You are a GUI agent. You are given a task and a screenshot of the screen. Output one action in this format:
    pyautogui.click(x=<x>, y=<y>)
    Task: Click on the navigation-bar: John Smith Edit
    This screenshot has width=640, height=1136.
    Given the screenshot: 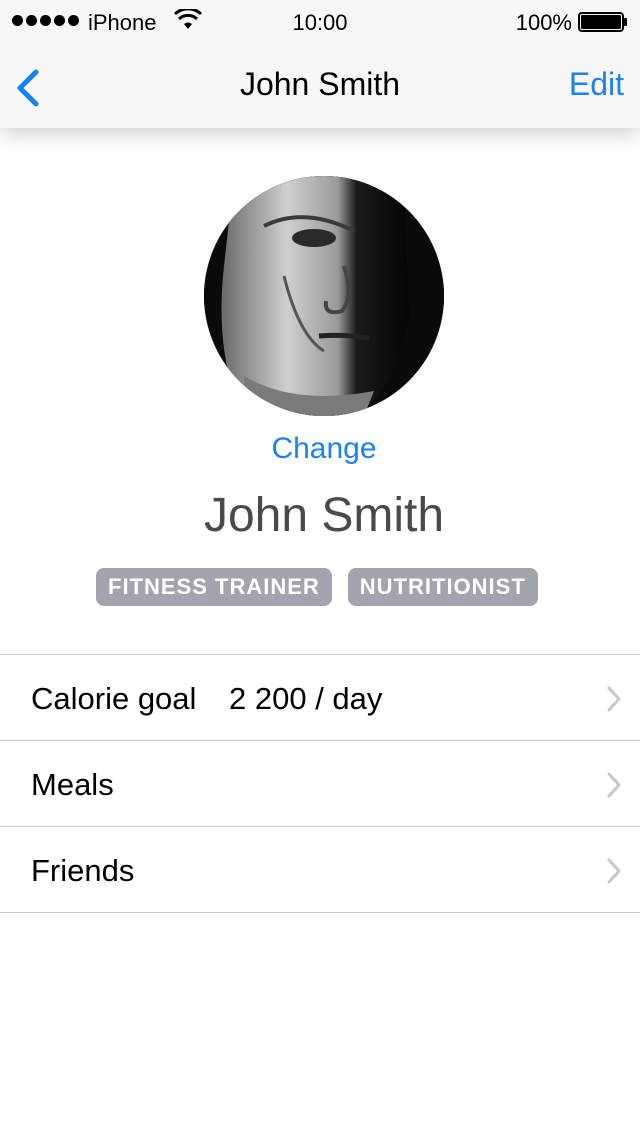 What is the action you would take?
    pyautogui.click(x=320, y=86)
    